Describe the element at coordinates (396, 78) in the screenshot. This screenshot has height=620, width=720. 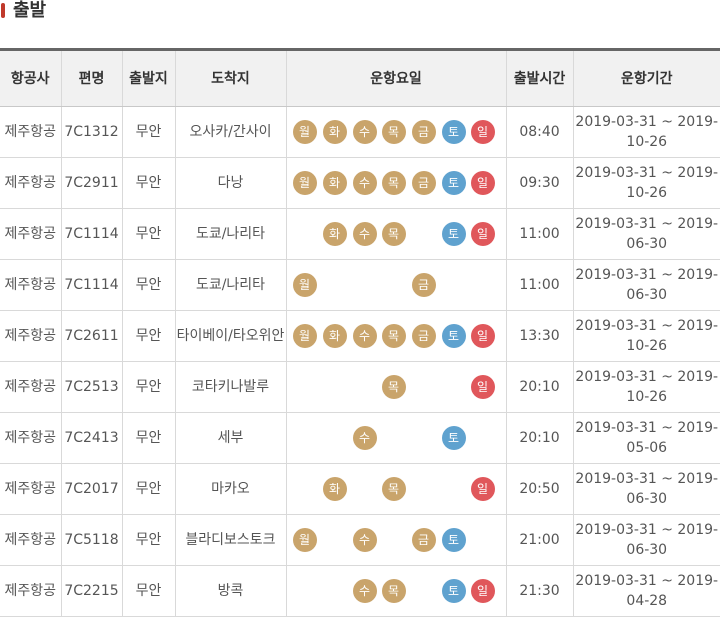
I see `header-days: 운항요일` at that location.